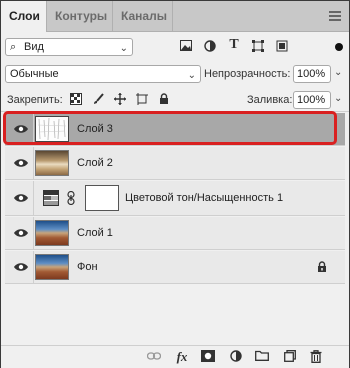 This screenshot has width=350, height=368. What do you see at coordinates (175, 163) in the screenshot?
I see `layer-row-sloy2: Слой 2` at bounding box center [175, 163].